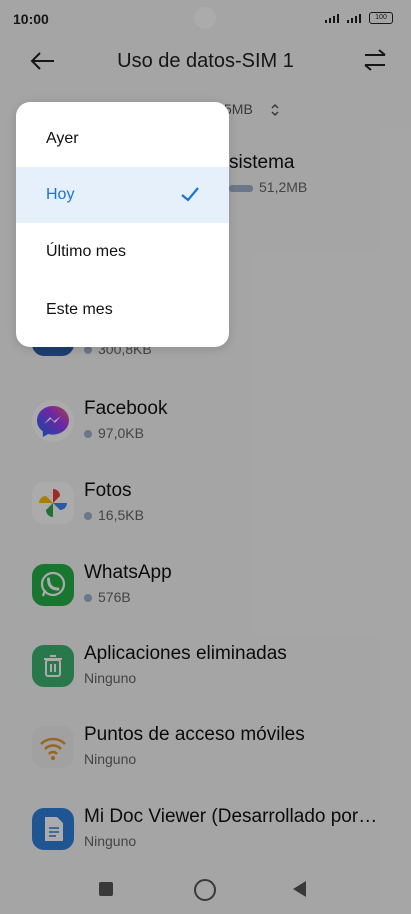 The height and width of the screenshot is (914, 411). Describe the element at coordinates (122, 195) in the screenshot. I see `option-hoy: Hoy` at that location.